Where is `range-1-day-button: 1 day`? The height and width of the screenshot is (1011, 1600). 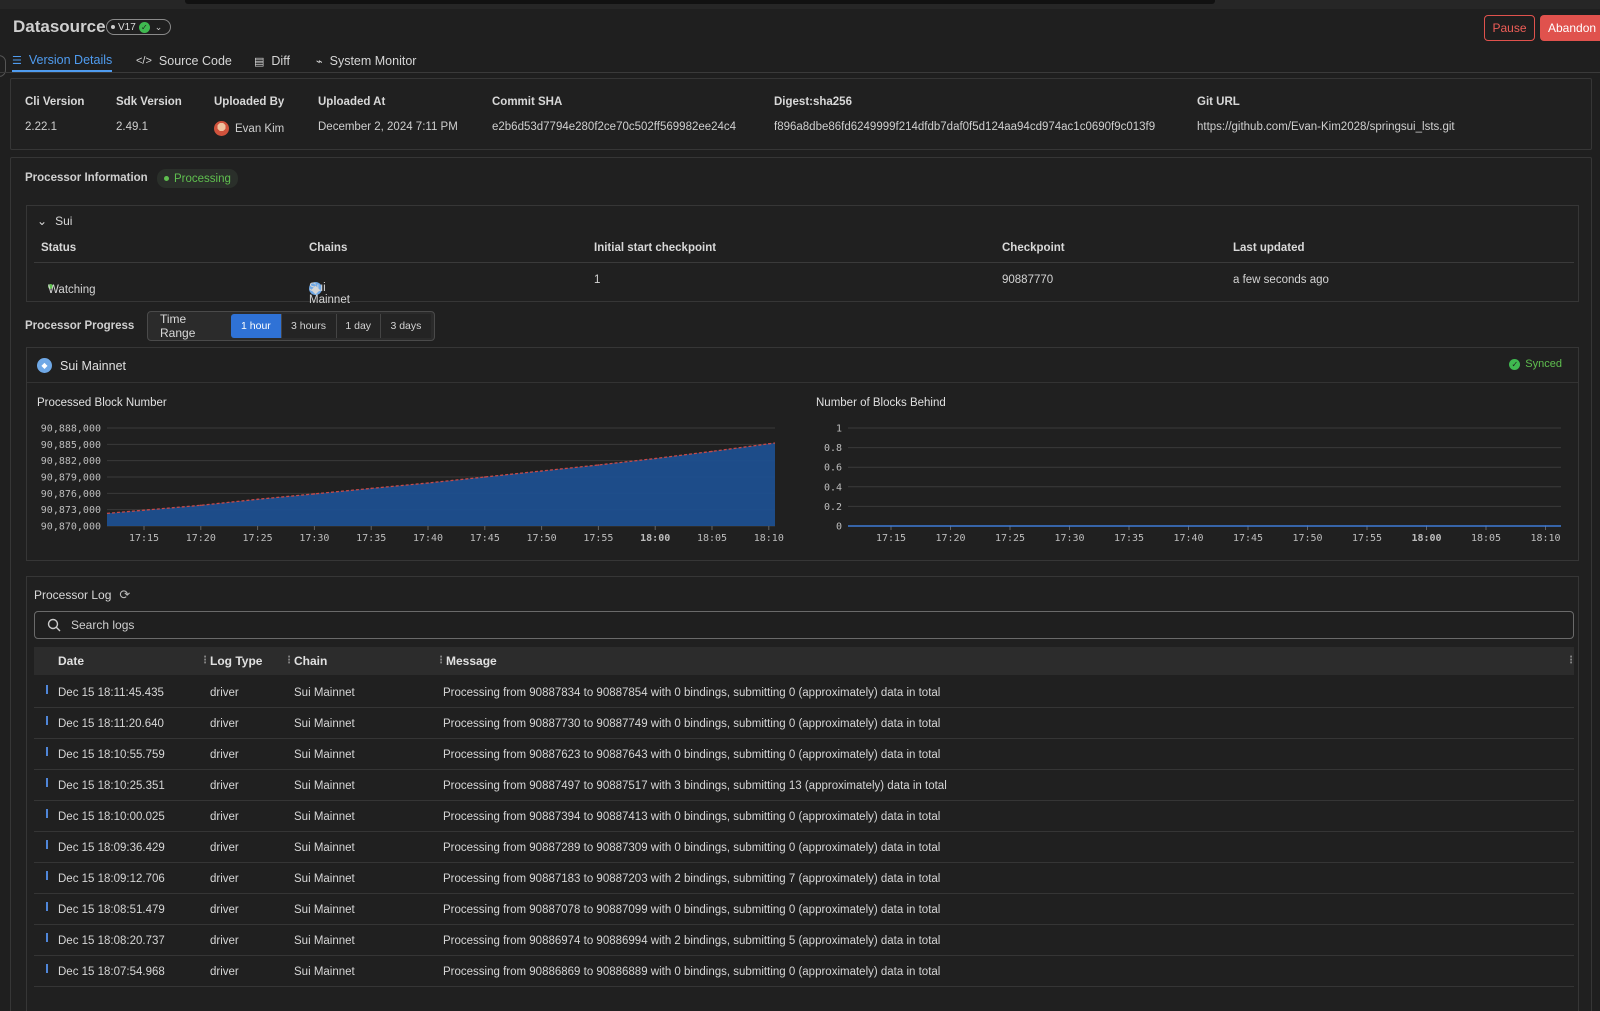
range-1-day-button: 1 day is located at coordinates (357, 326).